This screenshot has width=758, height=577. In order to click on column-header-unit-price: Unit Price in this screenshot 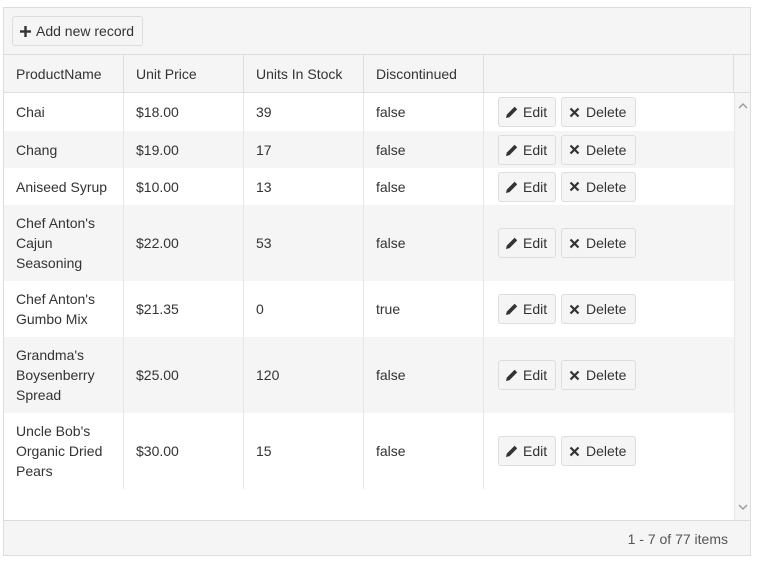, I will do `click(184, 73)`.